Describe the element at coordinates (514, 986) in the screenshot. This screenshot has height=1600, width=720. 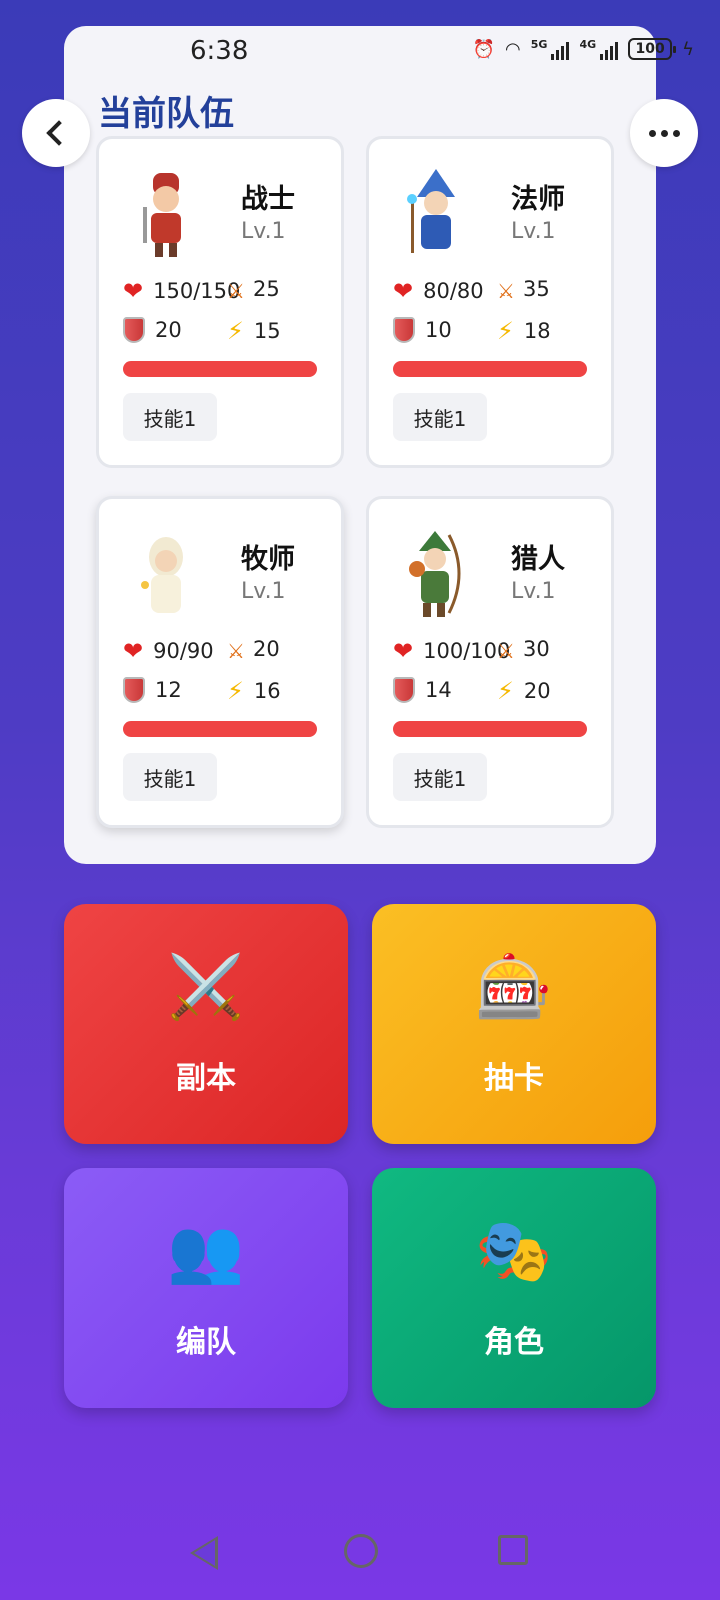
I see `slot-machine-icon: 🎰` at that location.